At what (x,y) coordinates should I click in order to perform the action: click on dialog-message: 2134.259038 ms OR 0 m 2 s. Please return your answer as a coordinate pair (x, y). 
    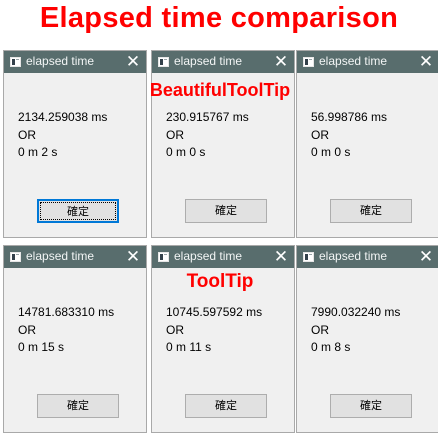
    Looking at the image, I should click on (62, 135).